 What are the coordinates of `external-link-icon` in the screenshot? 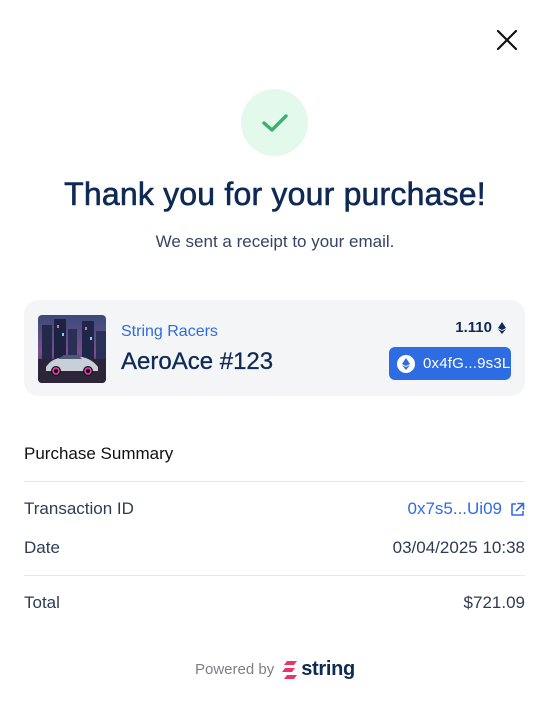 It's located at (518, 509).